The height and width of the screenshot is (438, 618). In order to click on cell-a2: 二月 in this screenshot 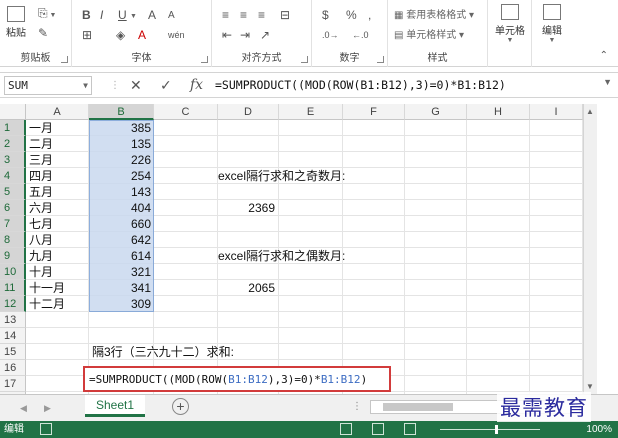, I will do `click(59, 144)`.